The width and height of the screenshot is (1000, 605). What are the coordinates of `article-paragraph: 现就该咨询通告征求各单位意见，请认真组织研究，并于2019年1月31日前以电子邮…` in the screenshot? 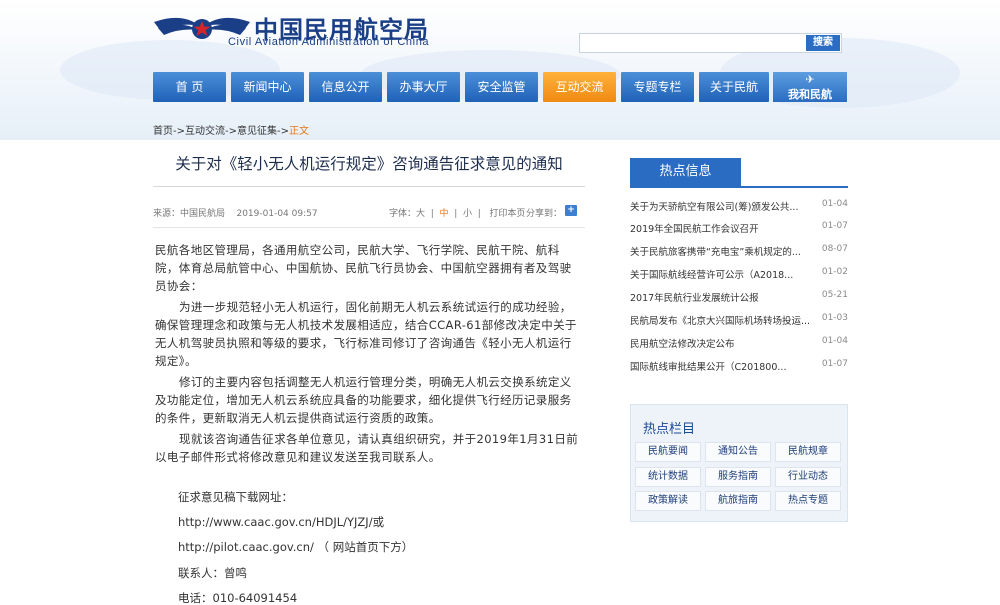 It's located at (367, 448).